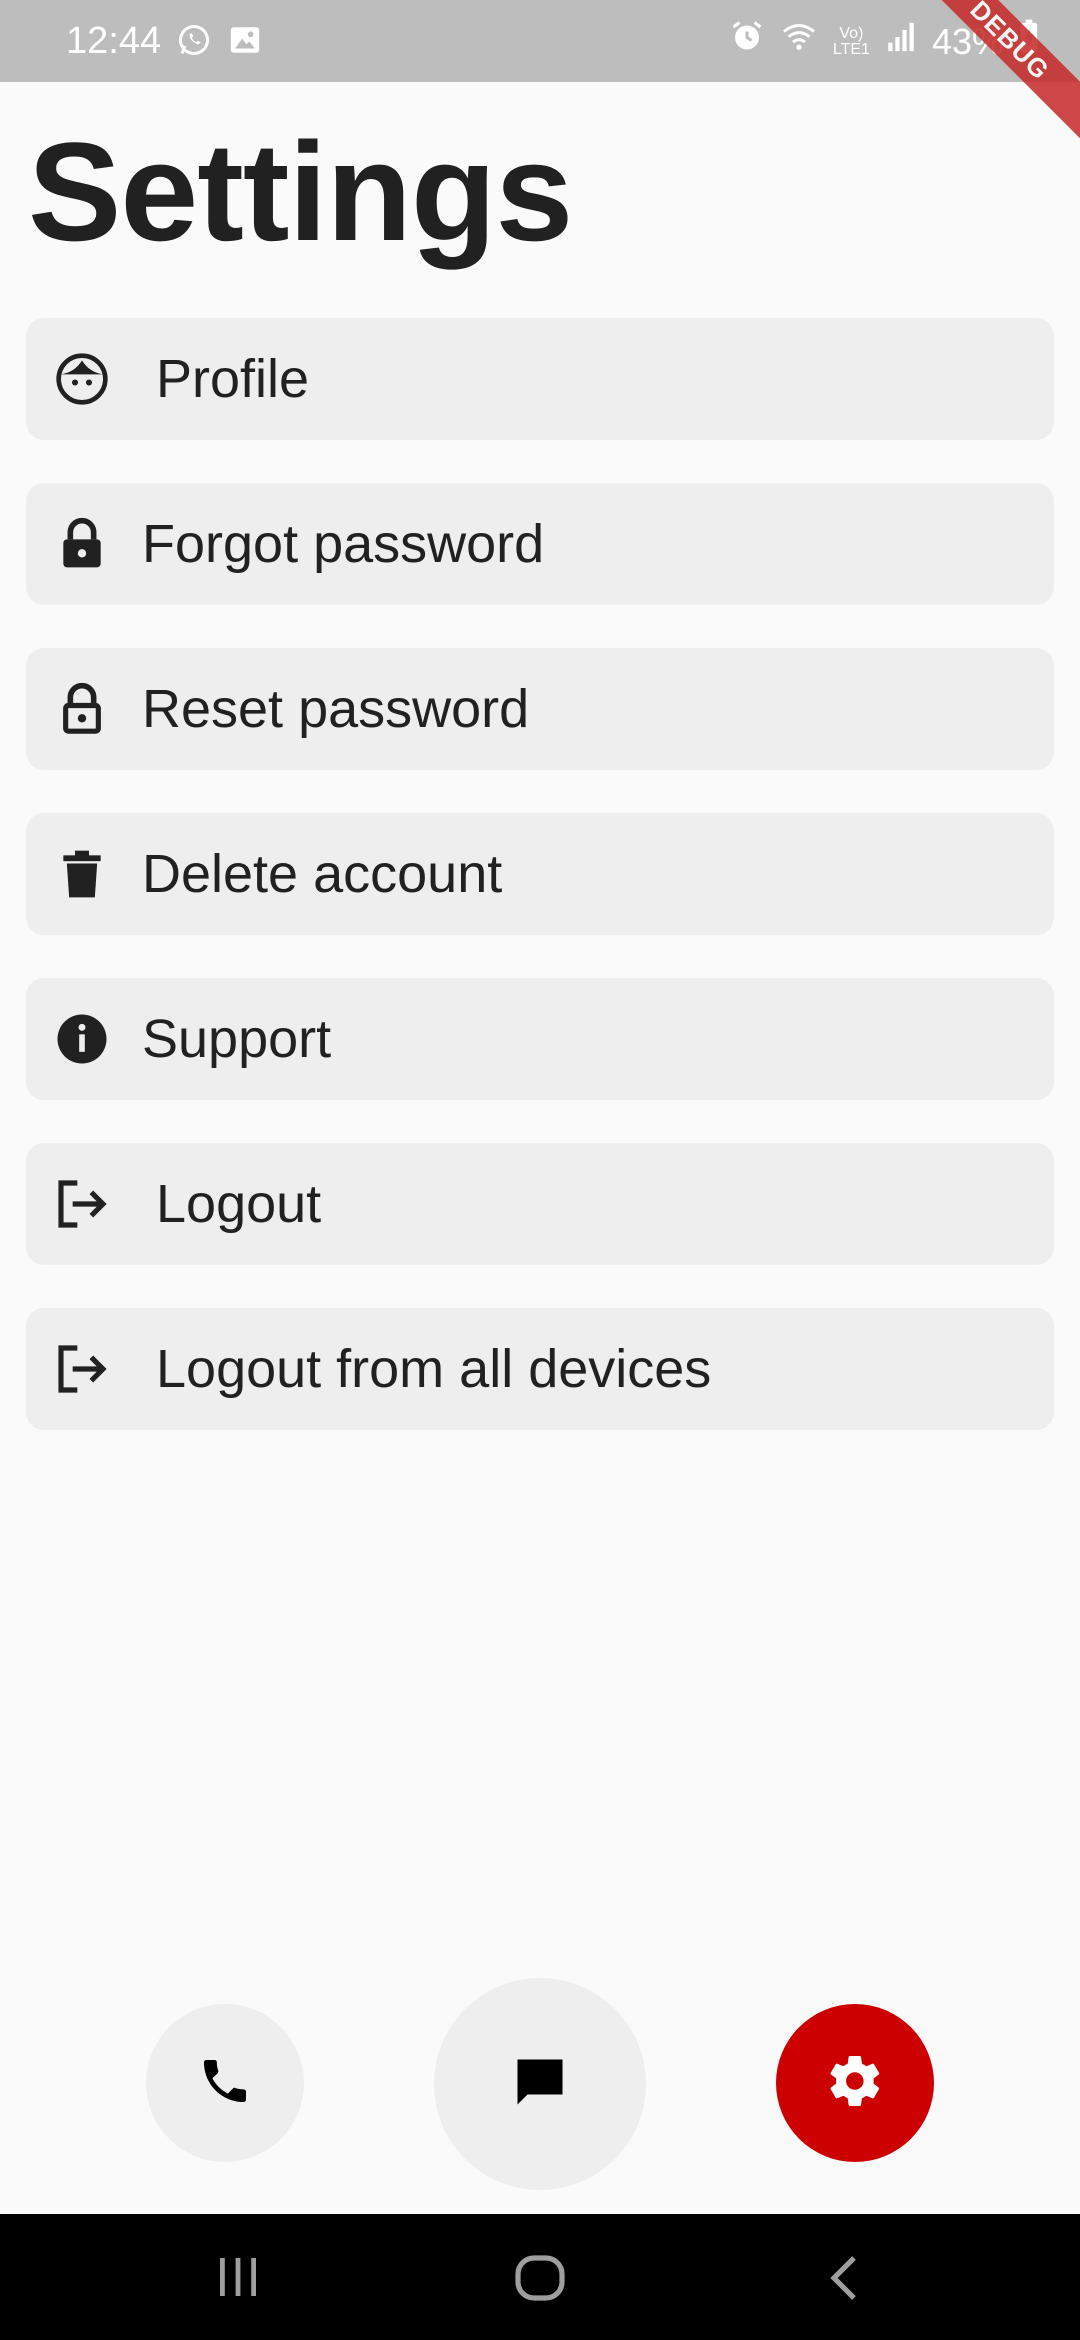 The width and height of the screenshot is (1080, 2340). What do you see at coordinates (239, 1204) in the screenshot?
I see `menu-item-label: Logout` at bounding box center [239, 1204].